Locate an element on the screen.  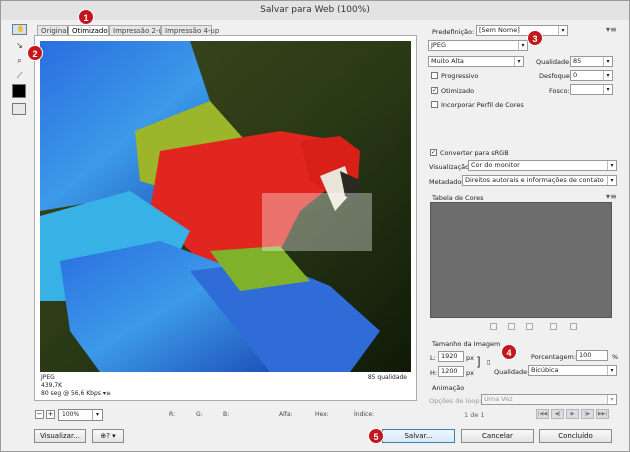
color-table is located at coordinates (521, 260).